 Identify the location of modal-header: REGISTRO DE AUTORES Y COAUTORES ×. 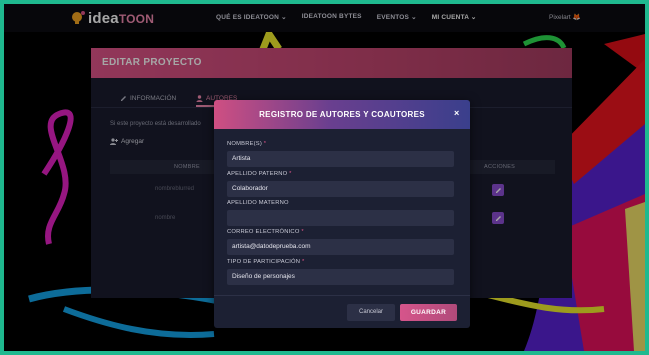
(342, 114).